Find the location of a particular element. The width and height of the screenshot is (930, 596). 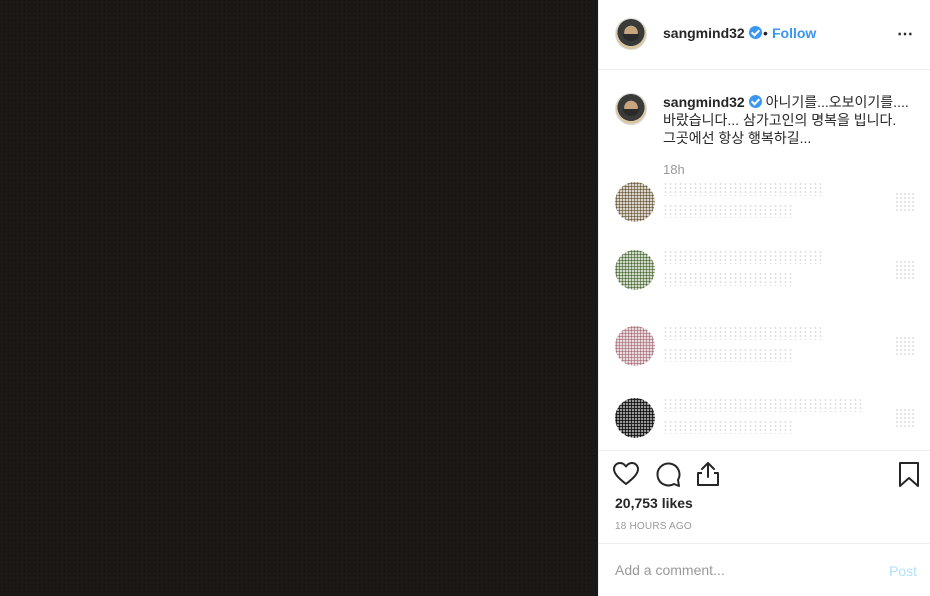

post-timestamp: 18 HOURS AGO is located at coordinates (653, 526).